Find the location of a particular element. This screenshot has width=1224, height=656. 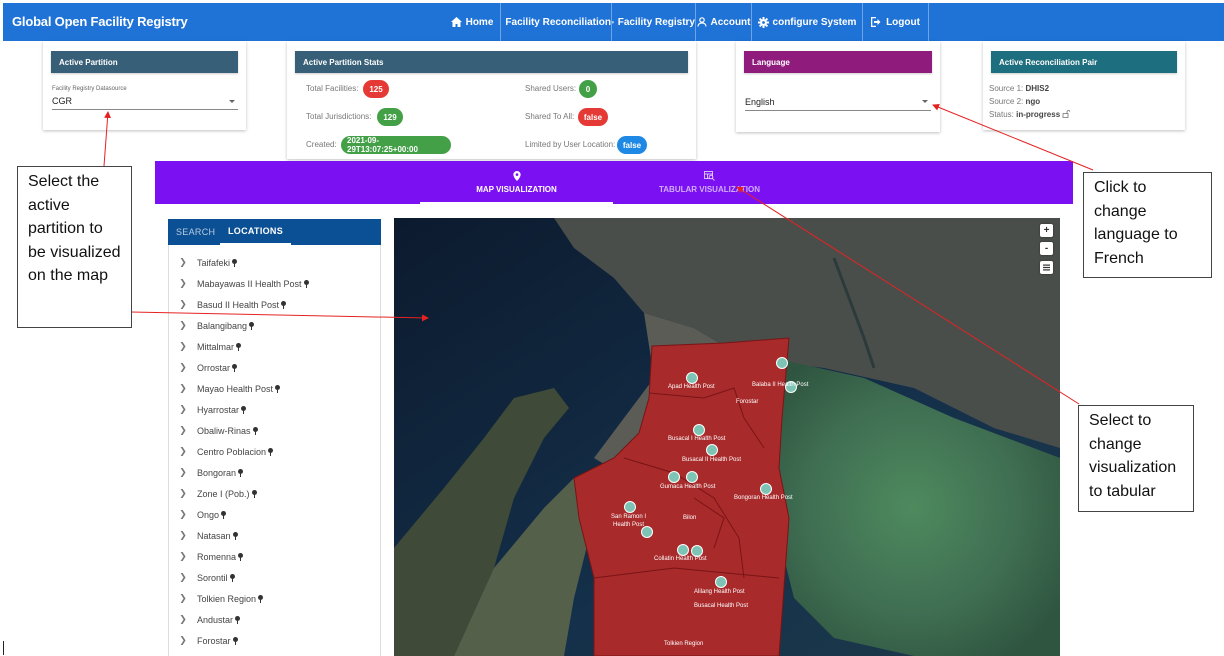

tab-map-visualization: MAP VISUALIZATION is located at coordinates (516, 182).